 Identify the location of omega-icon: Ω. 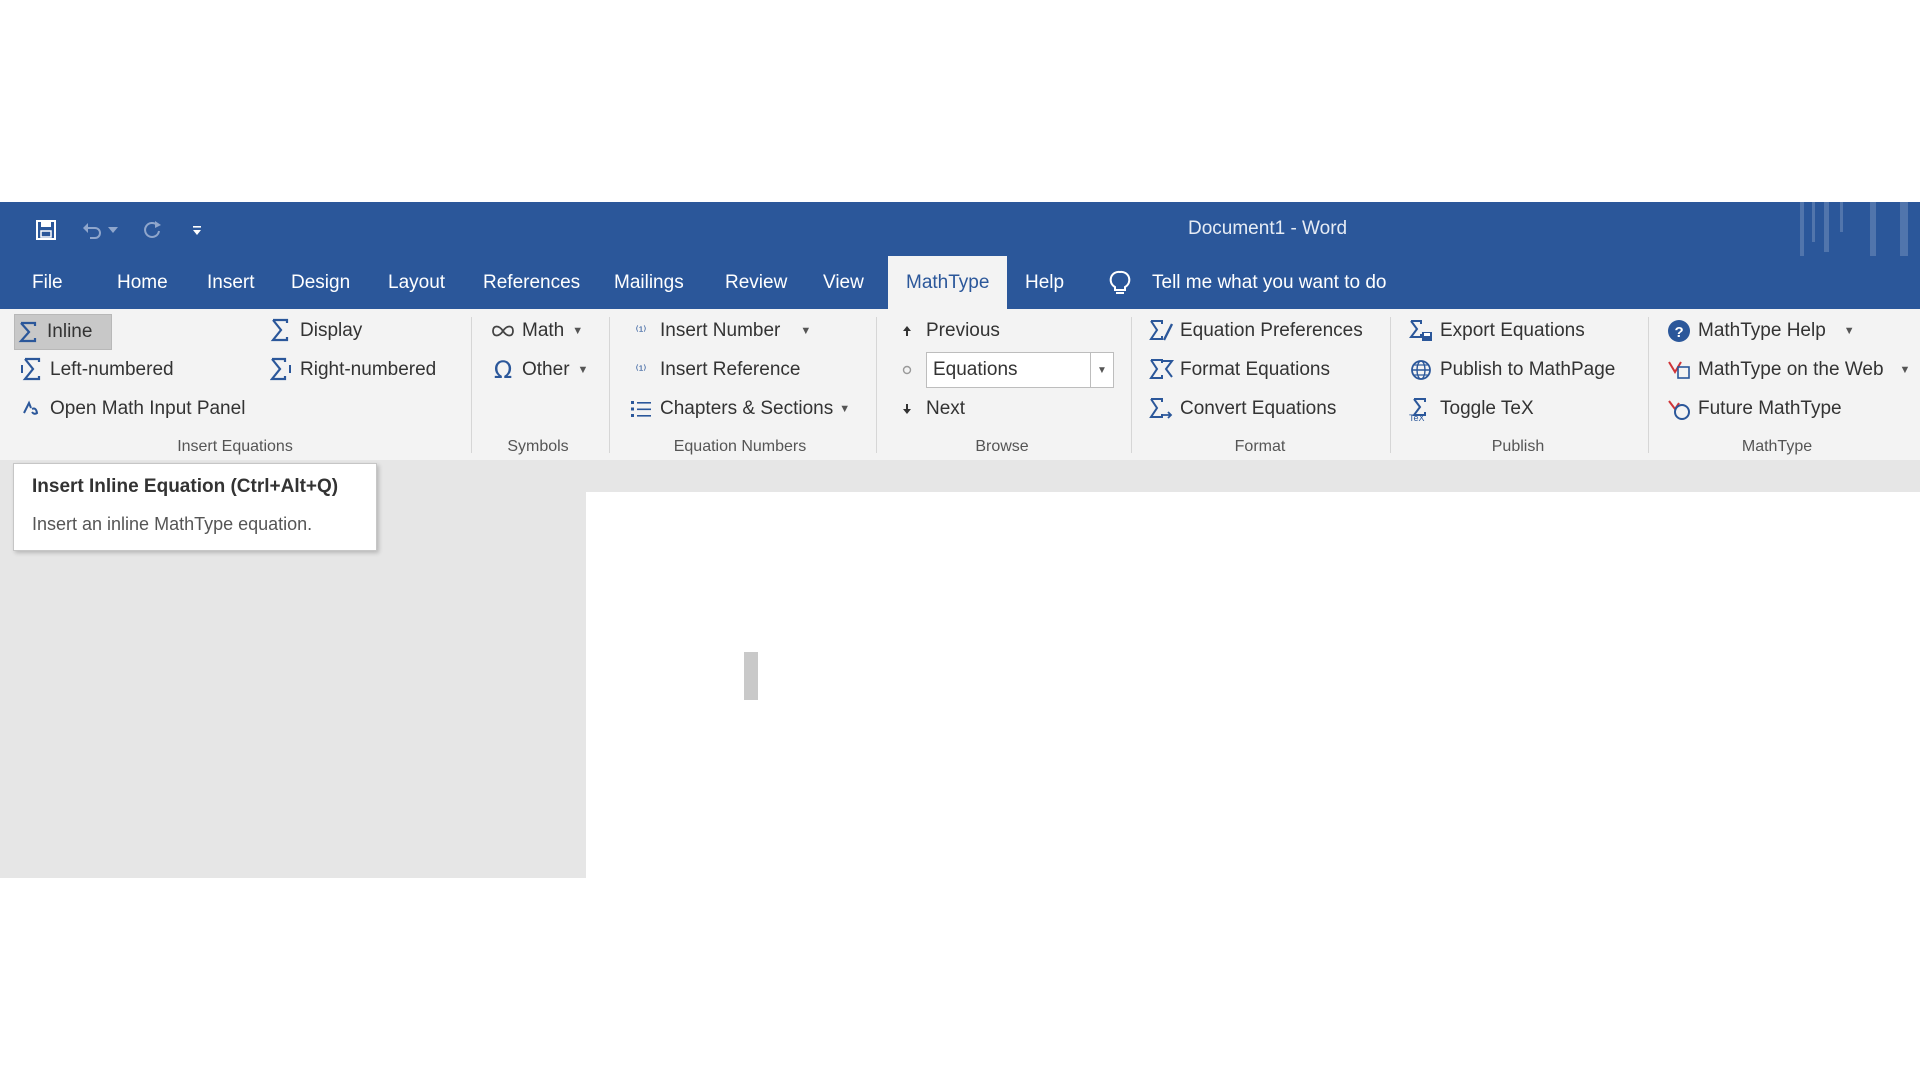
(503, 370).